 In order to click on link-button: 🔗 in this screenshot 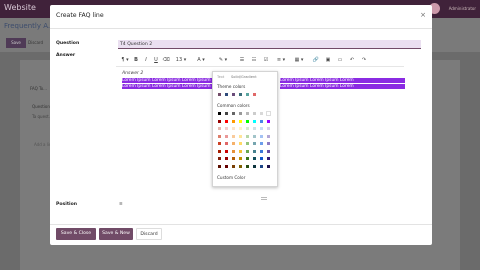, I will do `click(316, 60)`.